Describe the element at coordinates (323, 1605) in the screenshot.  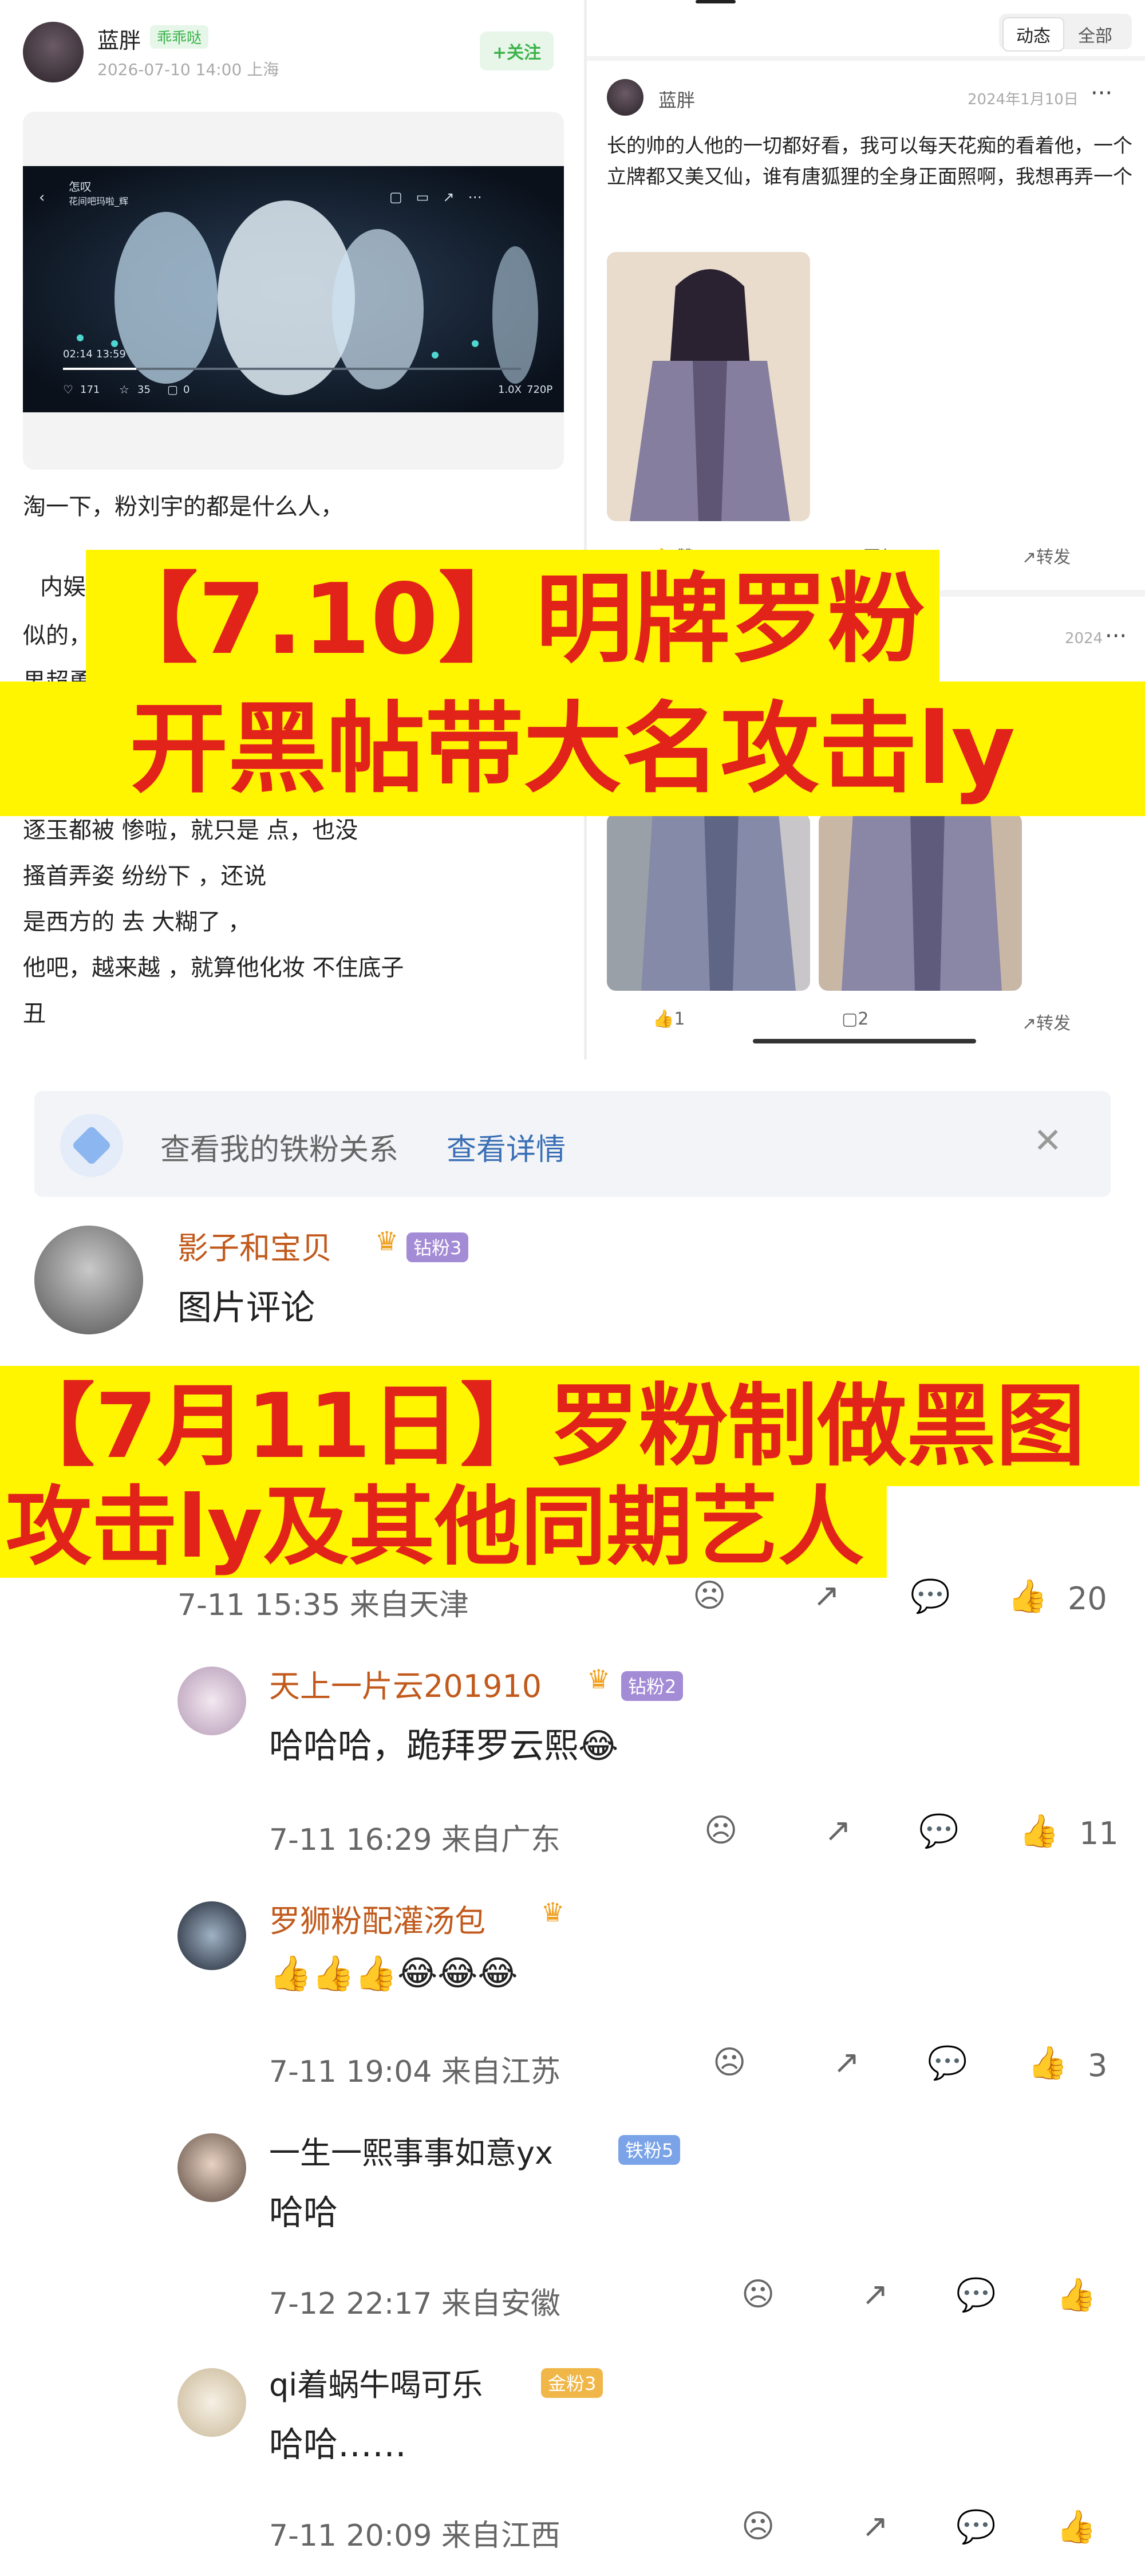
I see `comment-meta: 7-11 15:35 来自天津` at that location.